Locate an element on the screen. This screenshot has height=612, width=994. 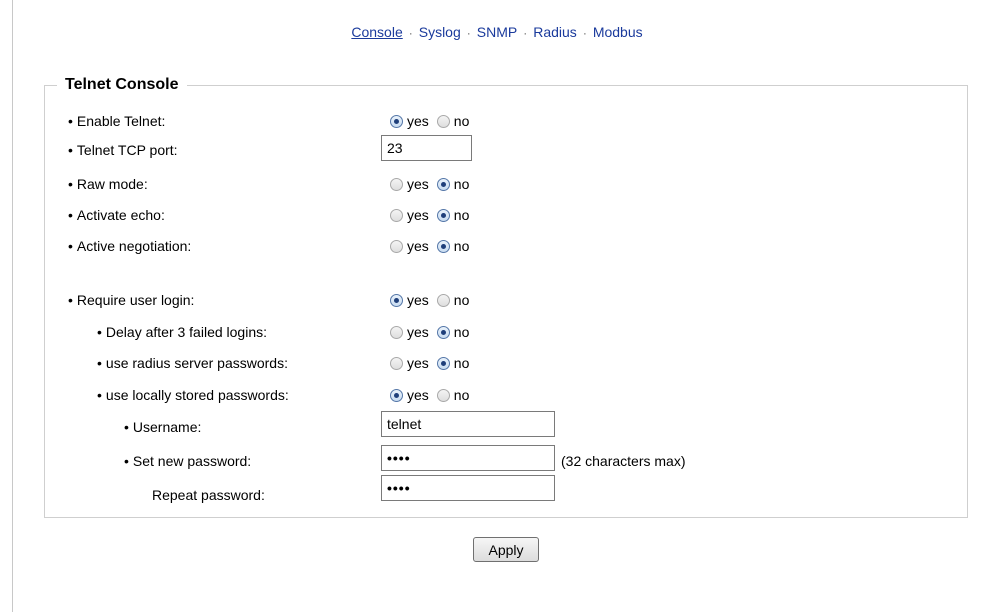
raw-mode-yes-radio: yes is located at coordinates (409, 184).